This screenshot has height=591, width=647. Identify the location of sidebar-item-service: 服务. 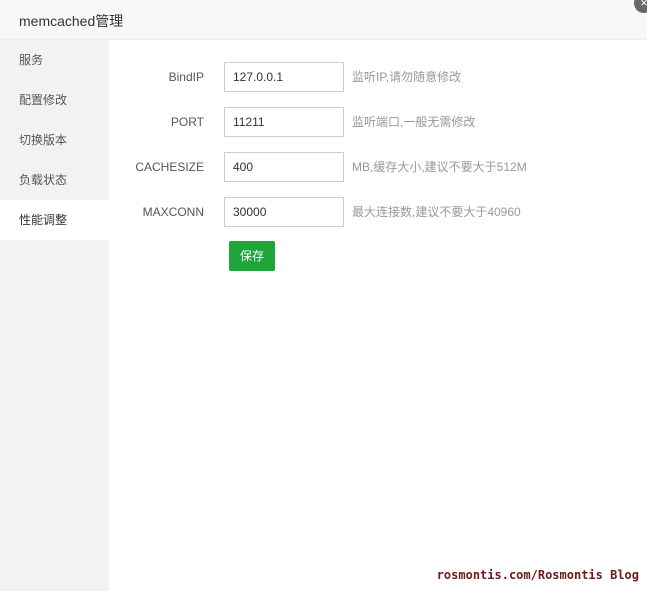
(54, 60).